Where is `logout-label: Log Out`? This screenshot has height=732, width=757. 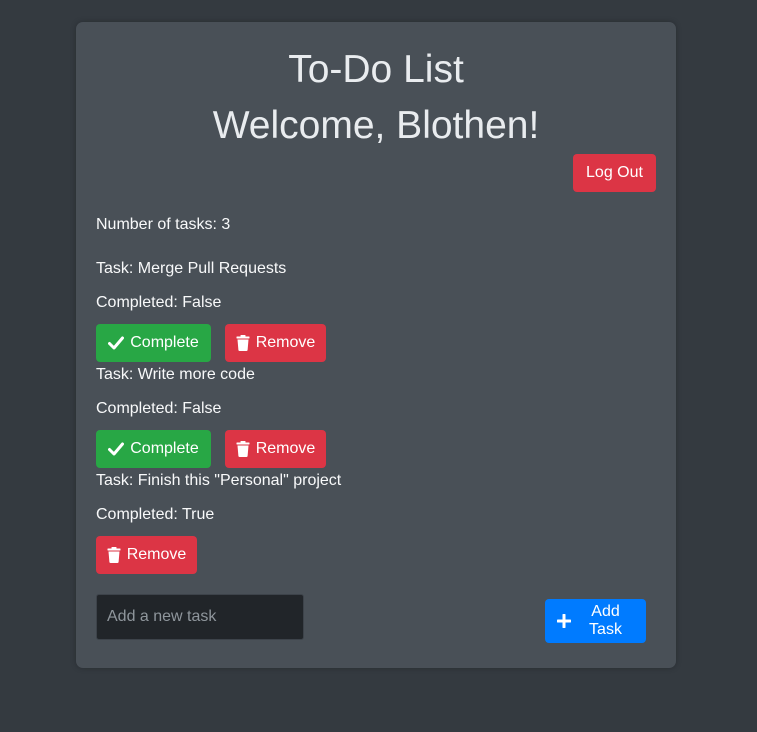
logout-label: Log Out is located at coordinates (614, 172).